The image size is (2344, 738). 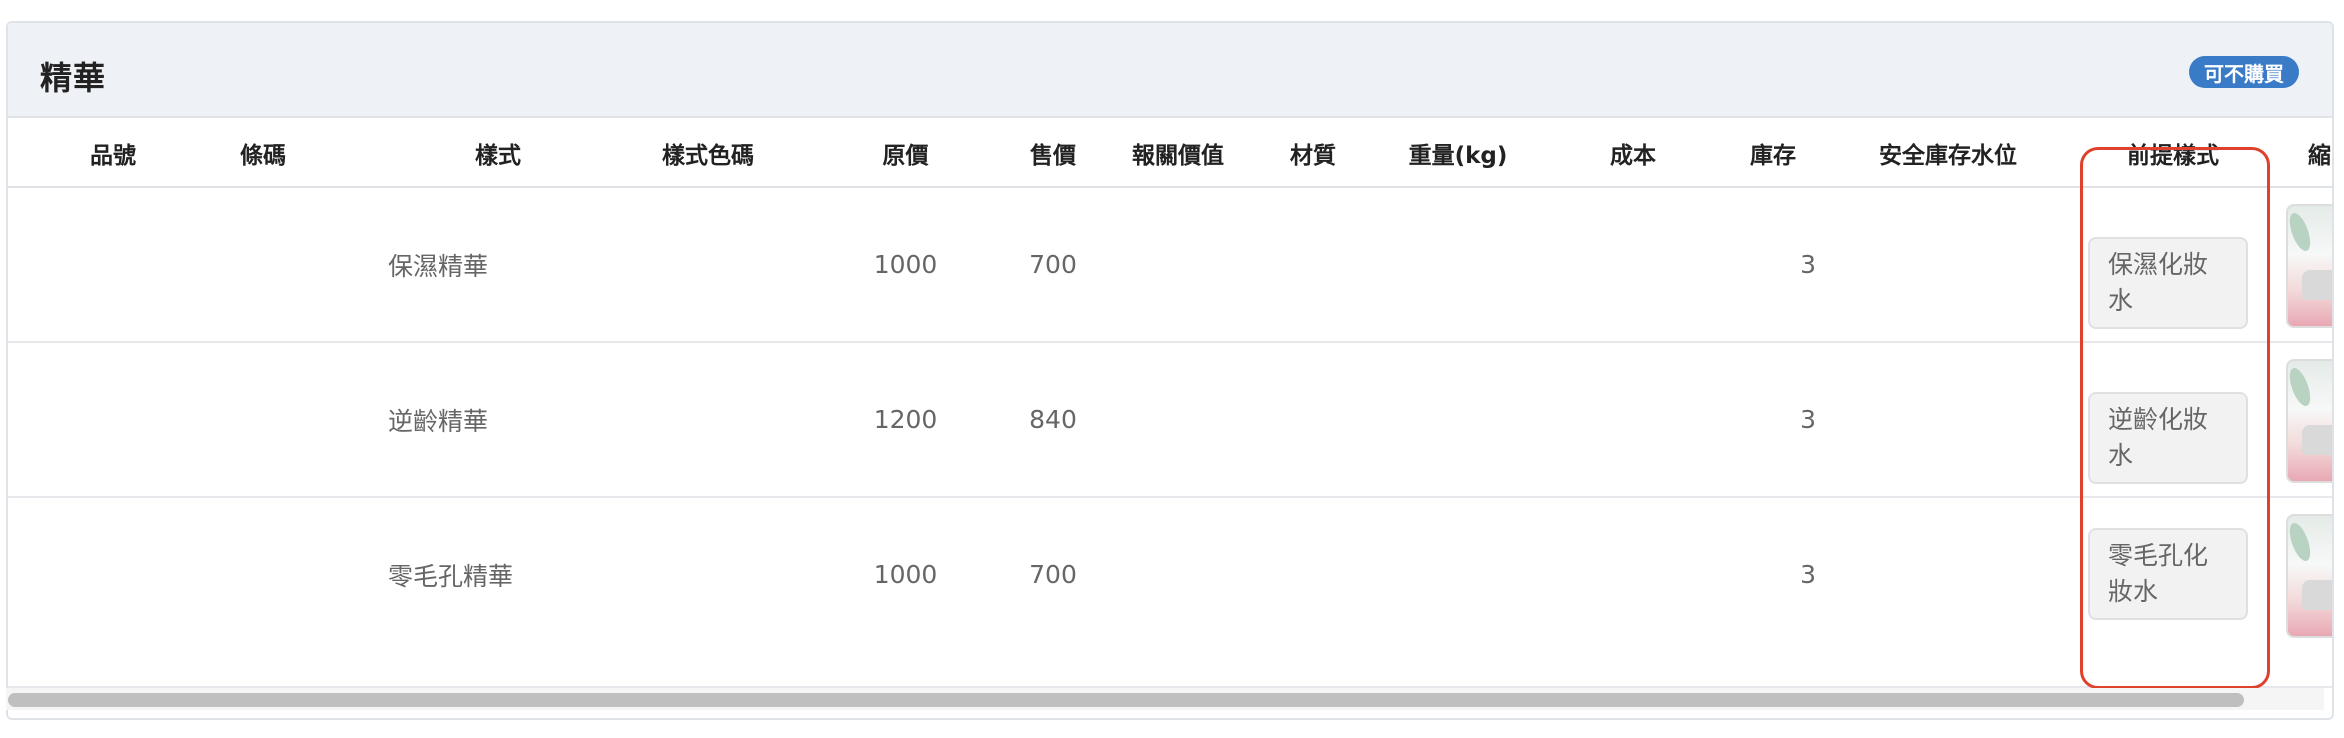 I want to click on column-header: 重量(kg), so click(x=1458, y=156).